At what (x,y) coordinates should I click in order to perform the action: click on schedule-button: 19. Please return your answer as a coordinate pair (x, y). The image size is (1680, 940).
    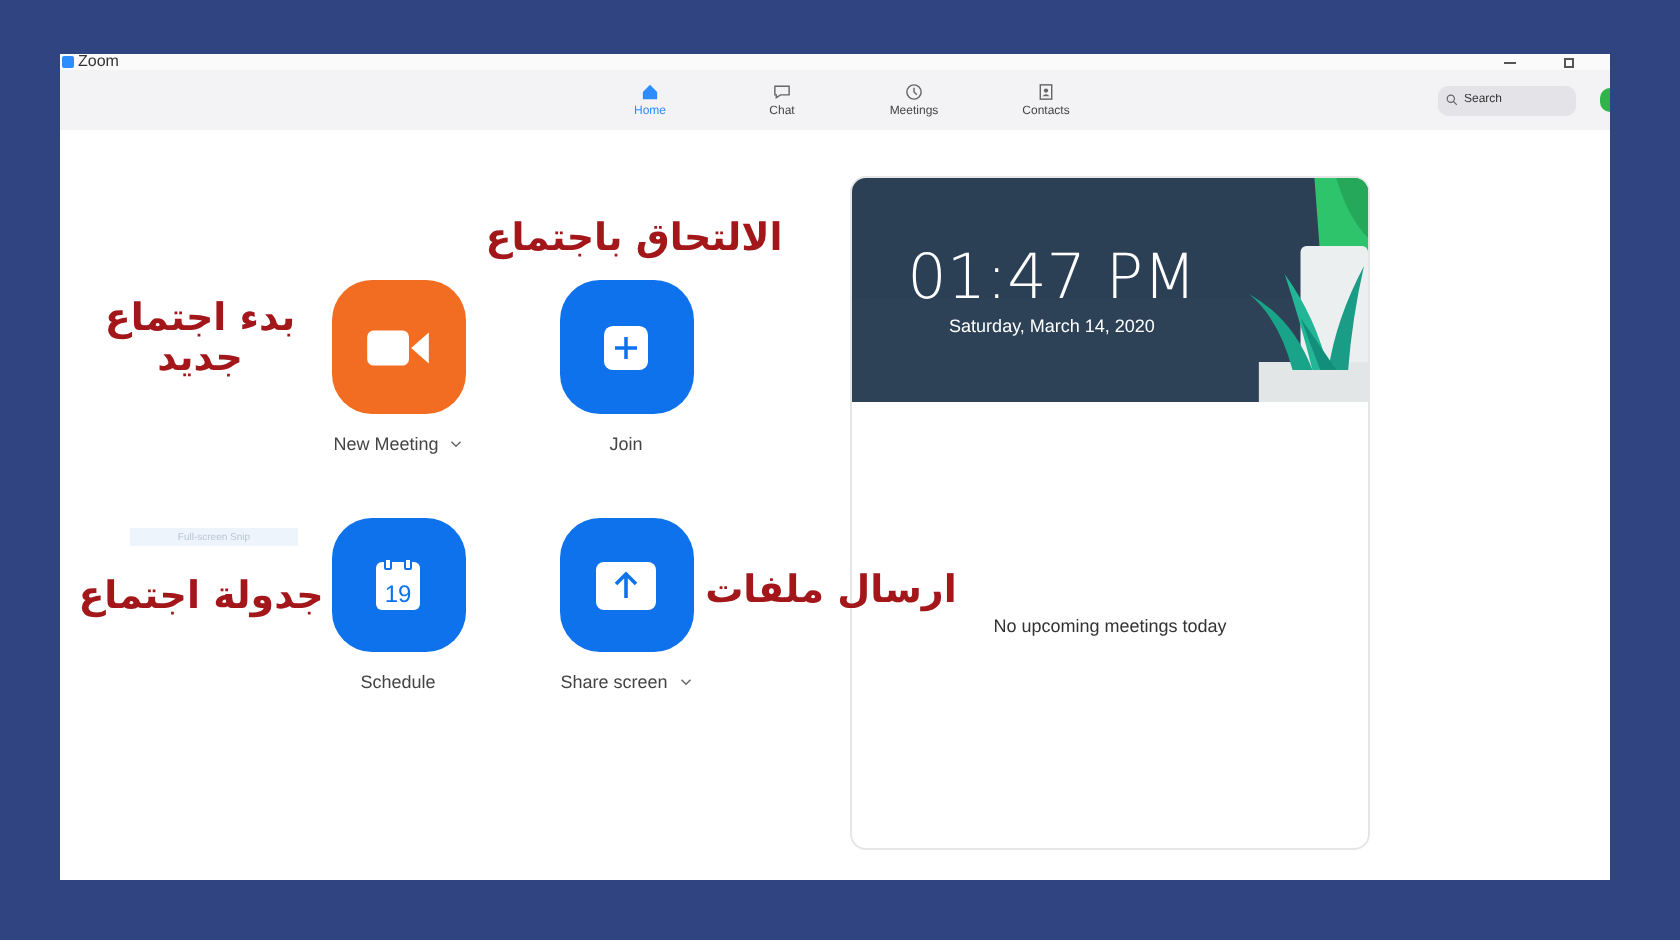
    Looking at the image, I should click on (398, 585).